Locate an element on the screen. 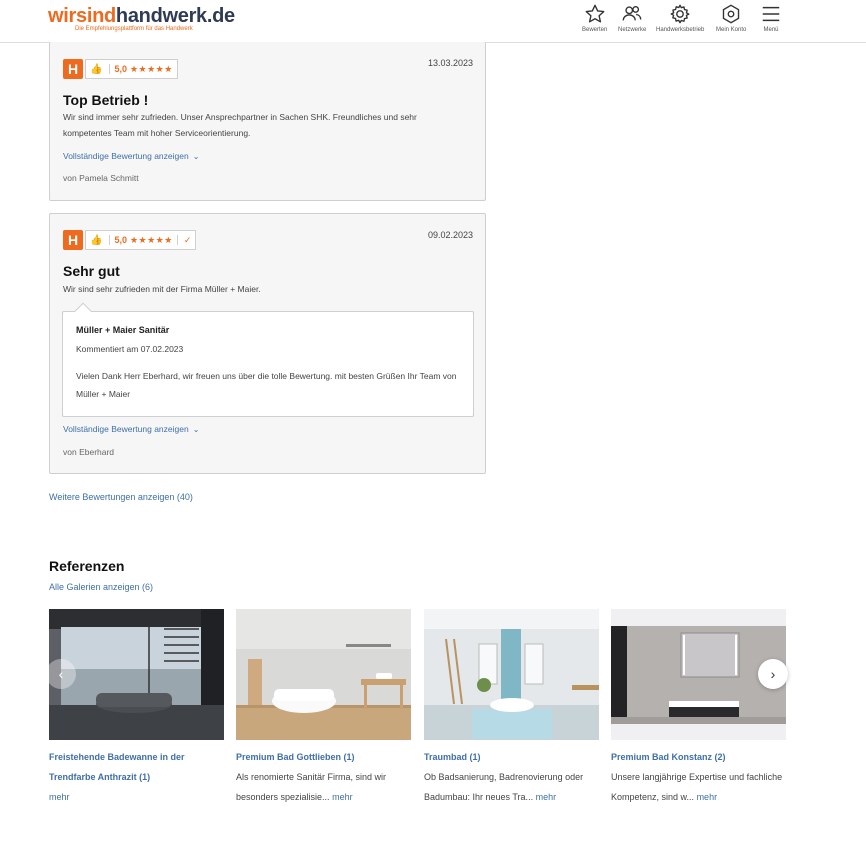 Image resolution: width=866 pixels, height=863 pixels. bathroom-teal-photo is located at coordinates (511, 674).